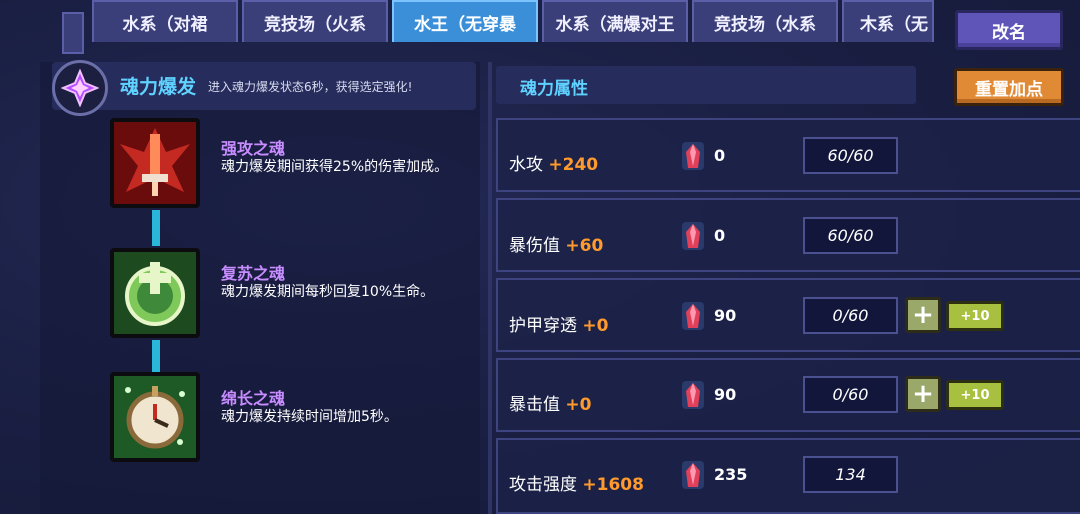 Image resolution: width=1080 pixels, height=514 pixels. What do you see at coordinates (1009, 30) in the screenshot?
I see `rename-button: 改名` at bounding box center [1009, 30].